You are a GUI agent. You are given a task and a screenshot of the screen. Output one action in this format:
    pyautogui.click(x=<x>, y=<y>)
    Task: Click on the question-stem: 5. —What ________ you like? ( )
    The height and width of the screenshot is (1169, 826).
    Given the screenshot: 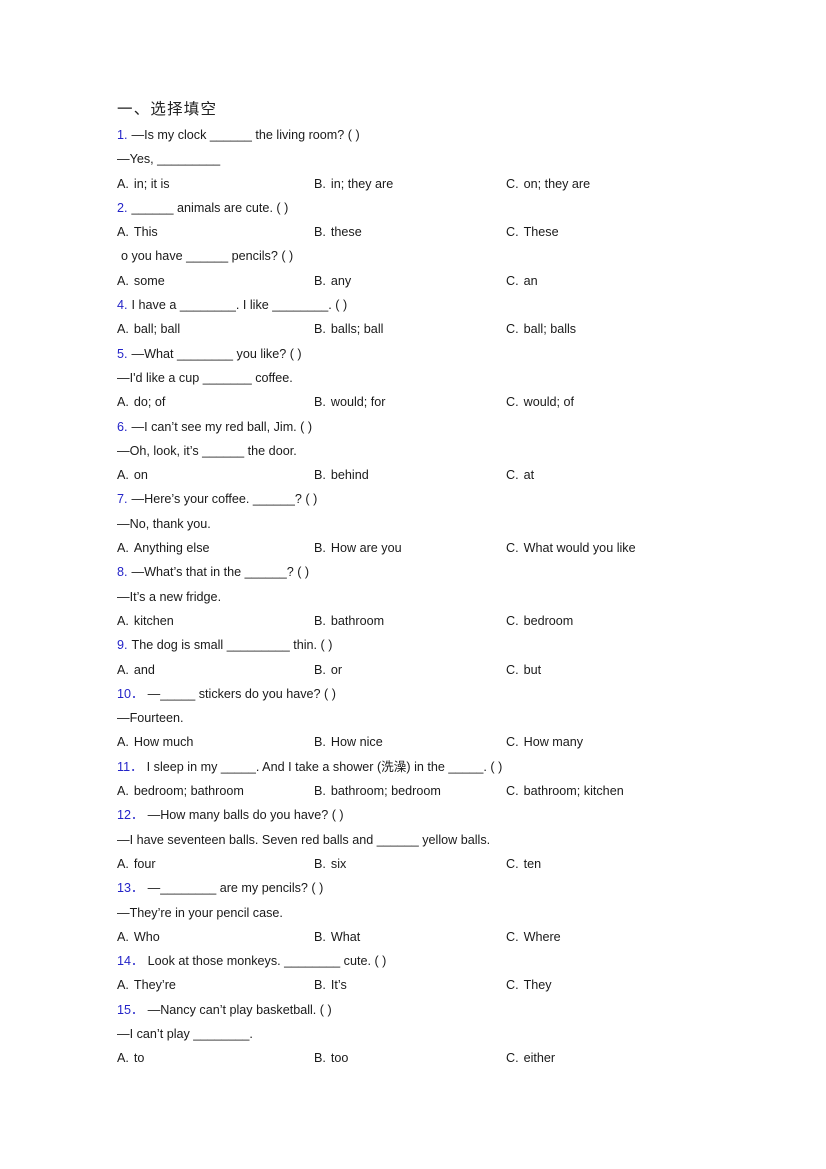 What is the action you would take?
    pyautogui.click(x=423, y=354)
    